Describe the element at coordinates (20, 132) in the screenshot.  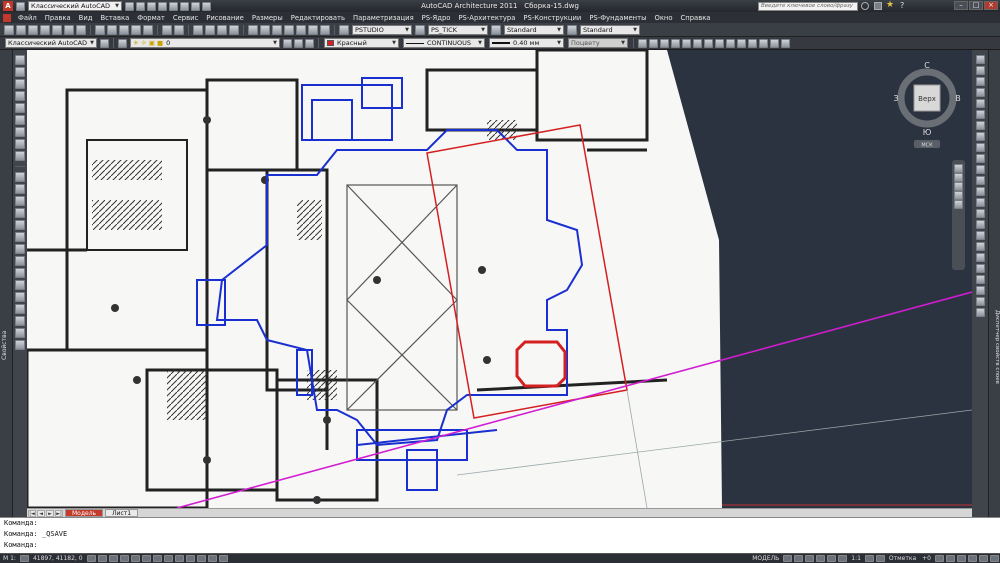
I see `polygon-icon` at that location.